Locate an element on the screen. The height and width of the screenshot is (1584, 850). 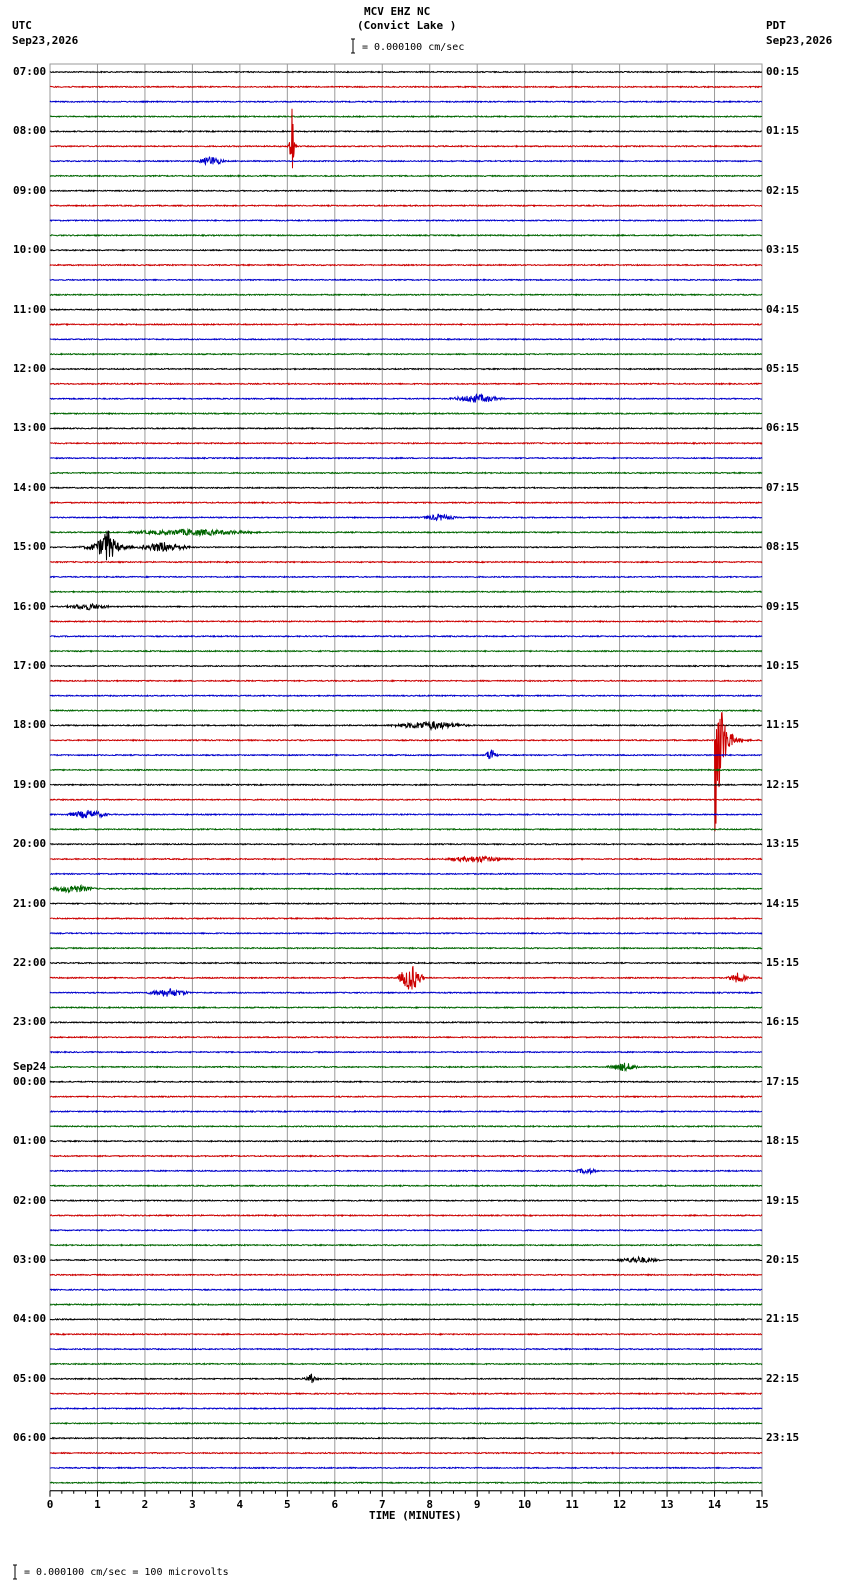
right-time-label: 11:15 is located at coordinates (783, 725).